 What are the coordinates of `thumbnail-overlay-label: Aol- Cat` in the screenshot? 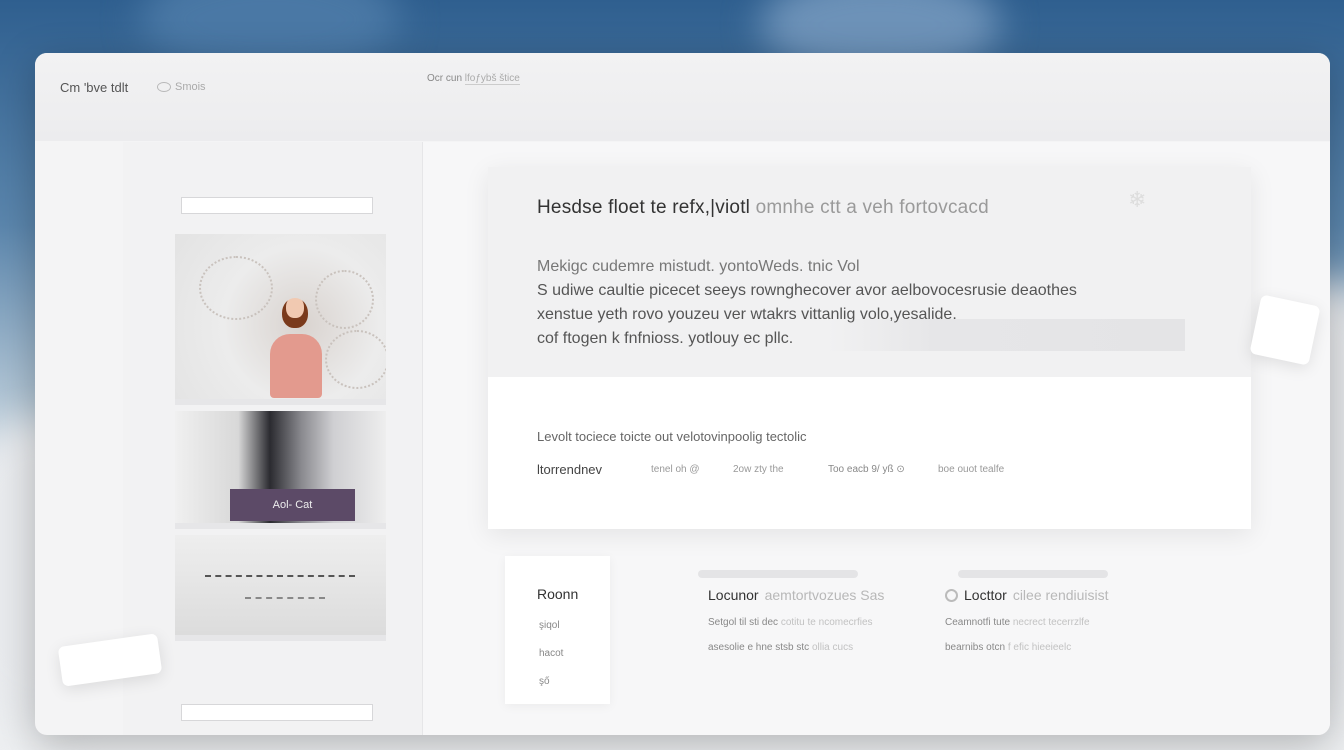 It's located at (292, 505).